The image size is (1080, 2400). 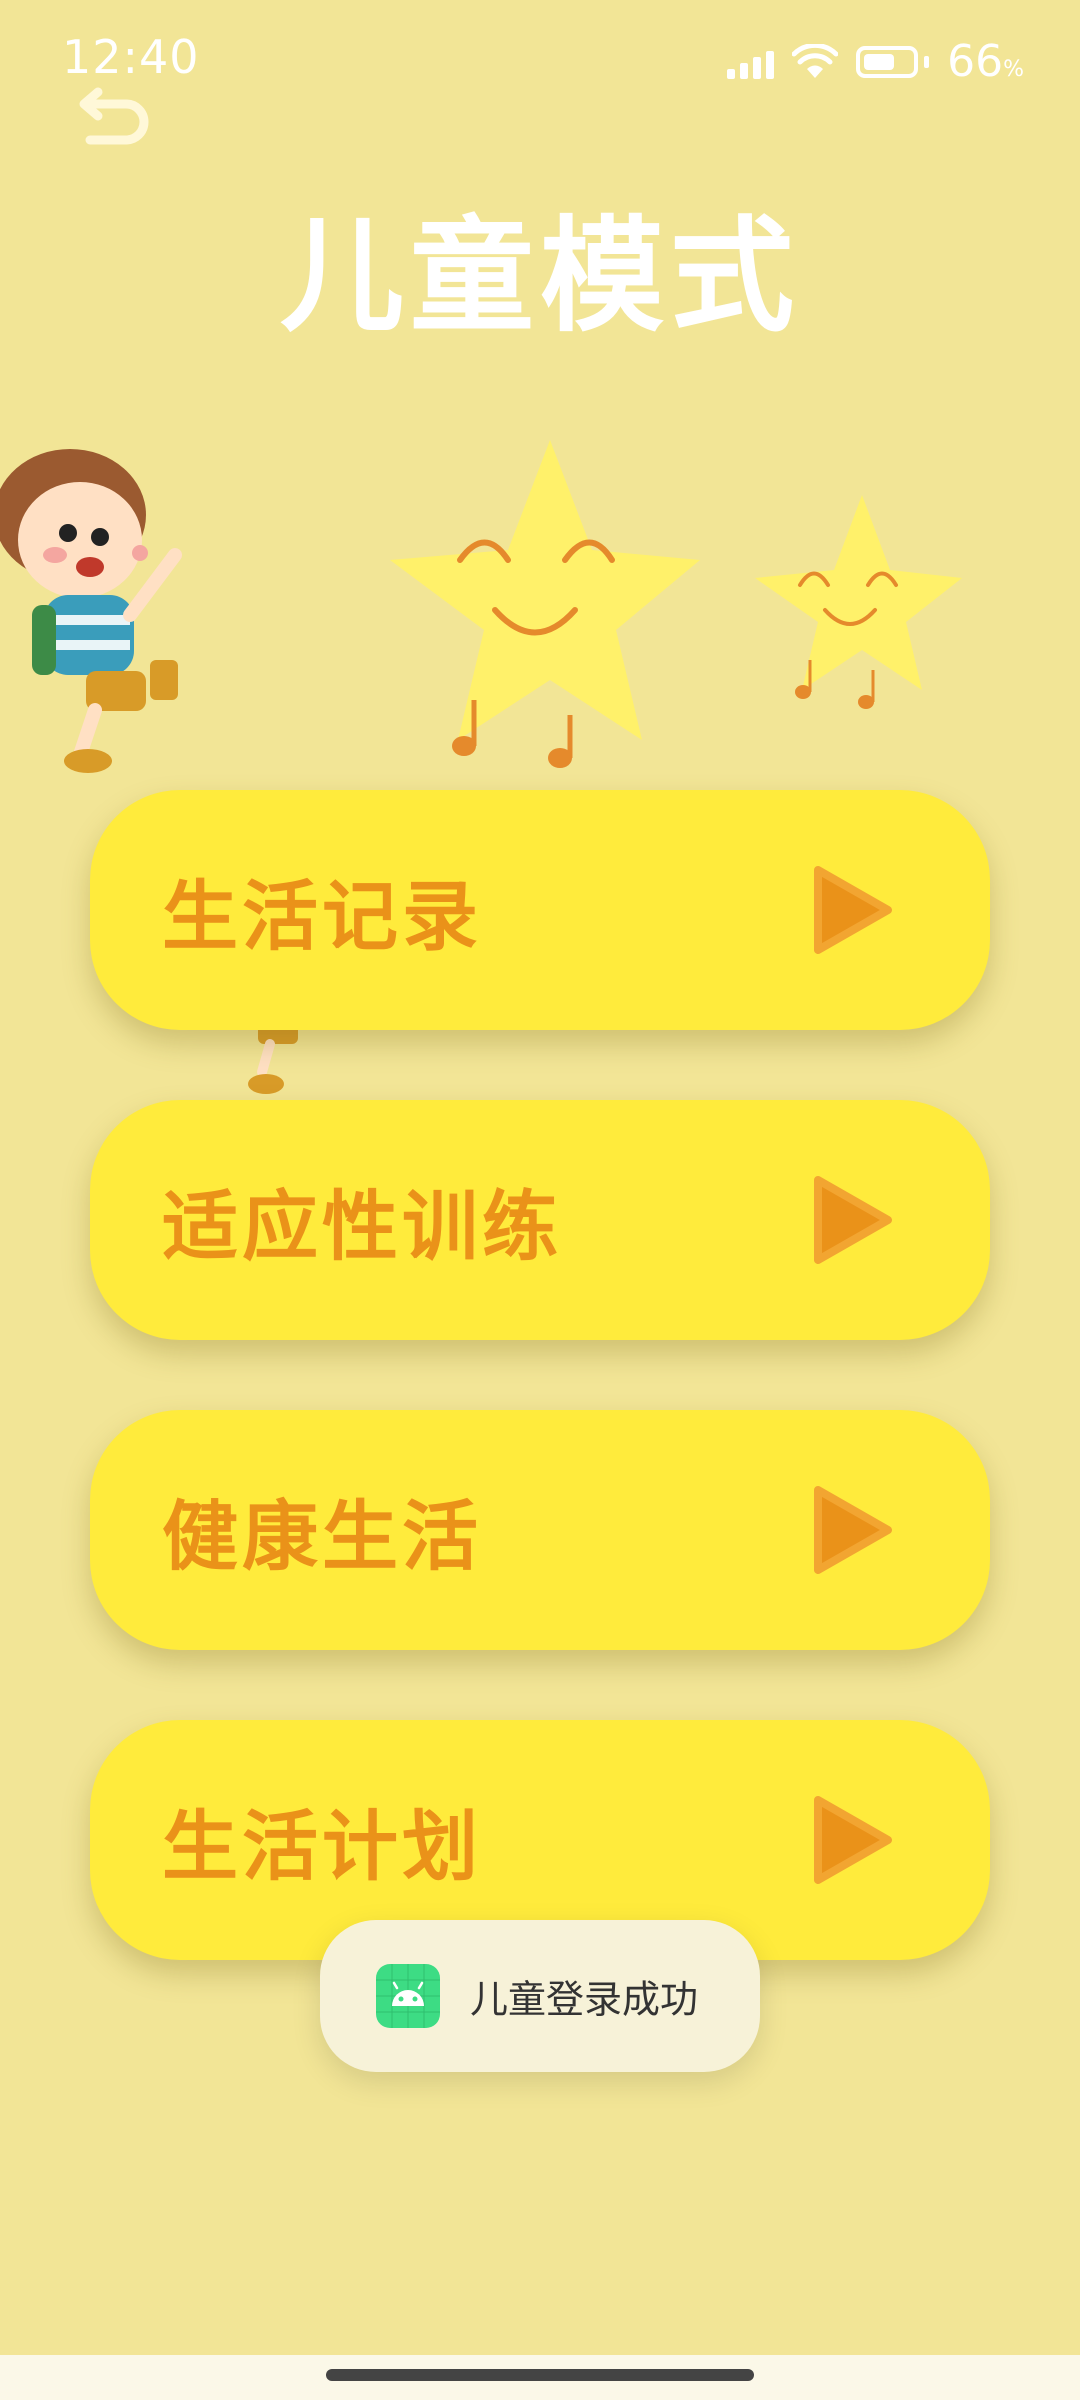 What do you see at coordinates (584, 1999) in the screenshot?
I see `toast-message: 儿童登录成功` at bounding box center [584, 1999].